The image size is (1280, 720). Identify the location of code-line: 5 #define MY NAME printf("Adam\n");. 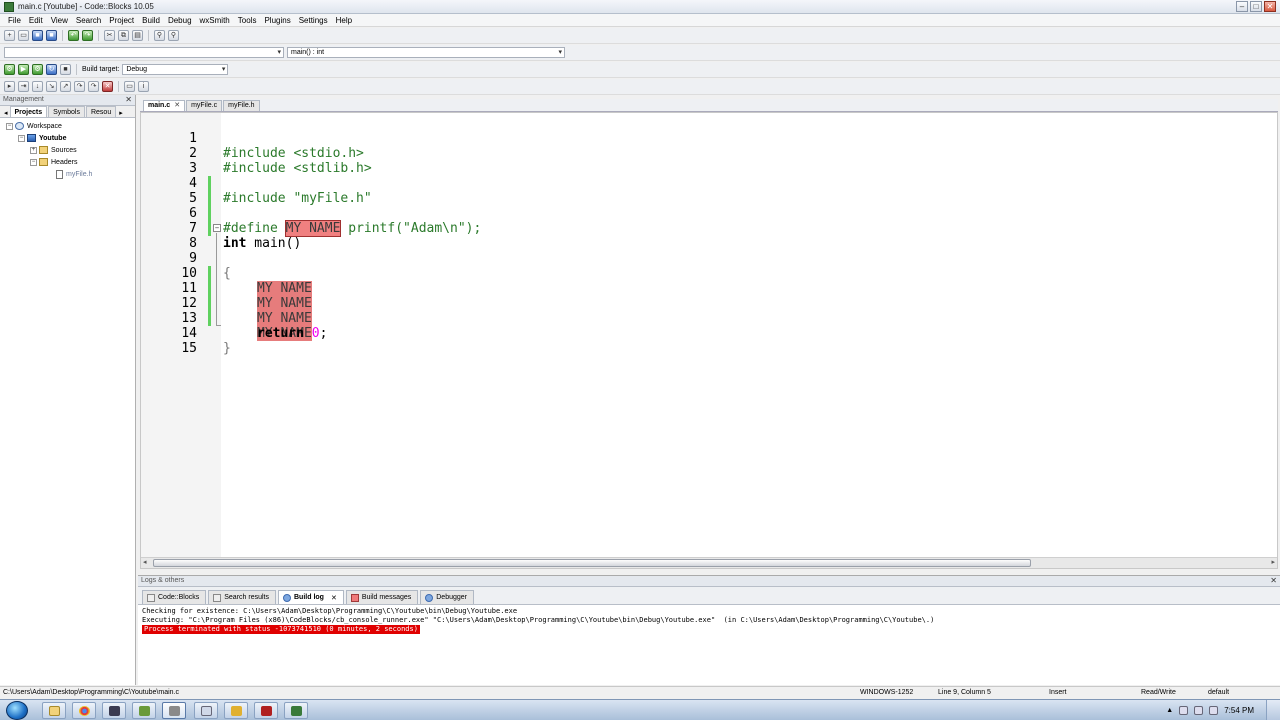
(691, 206).